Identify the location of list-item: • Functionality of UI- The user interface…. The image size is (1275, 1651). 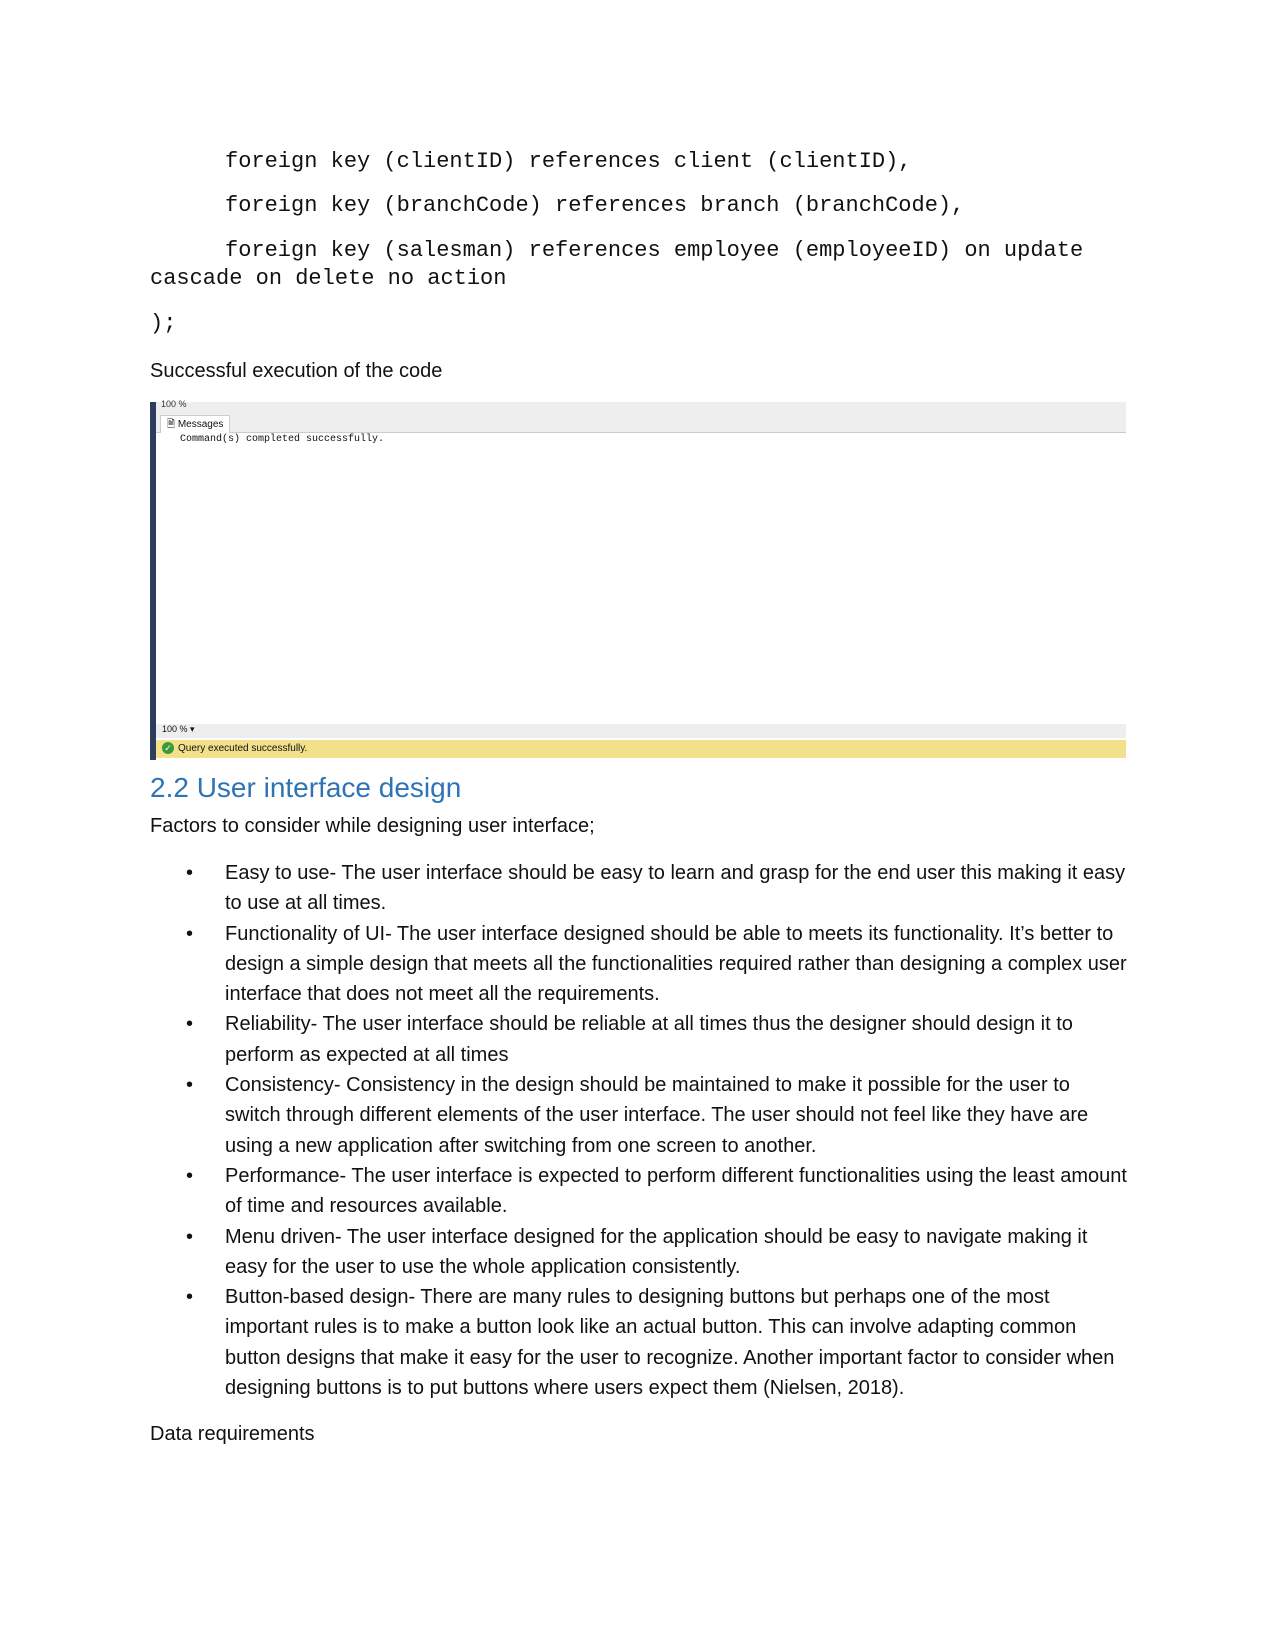
(656, 964).